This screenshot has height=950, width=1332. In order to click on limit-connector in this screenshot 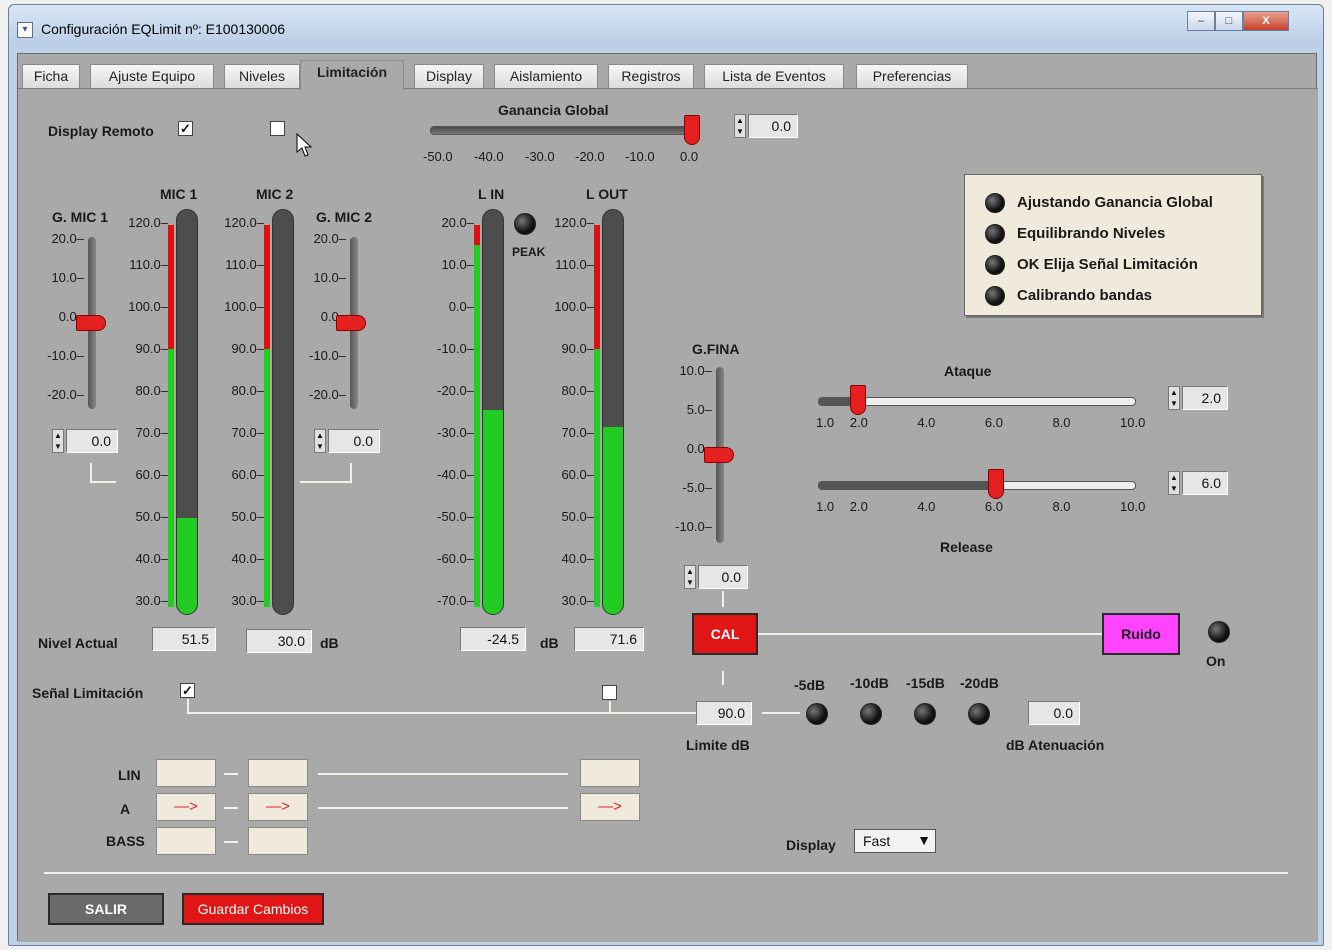, I will do `click(188, 706)`.